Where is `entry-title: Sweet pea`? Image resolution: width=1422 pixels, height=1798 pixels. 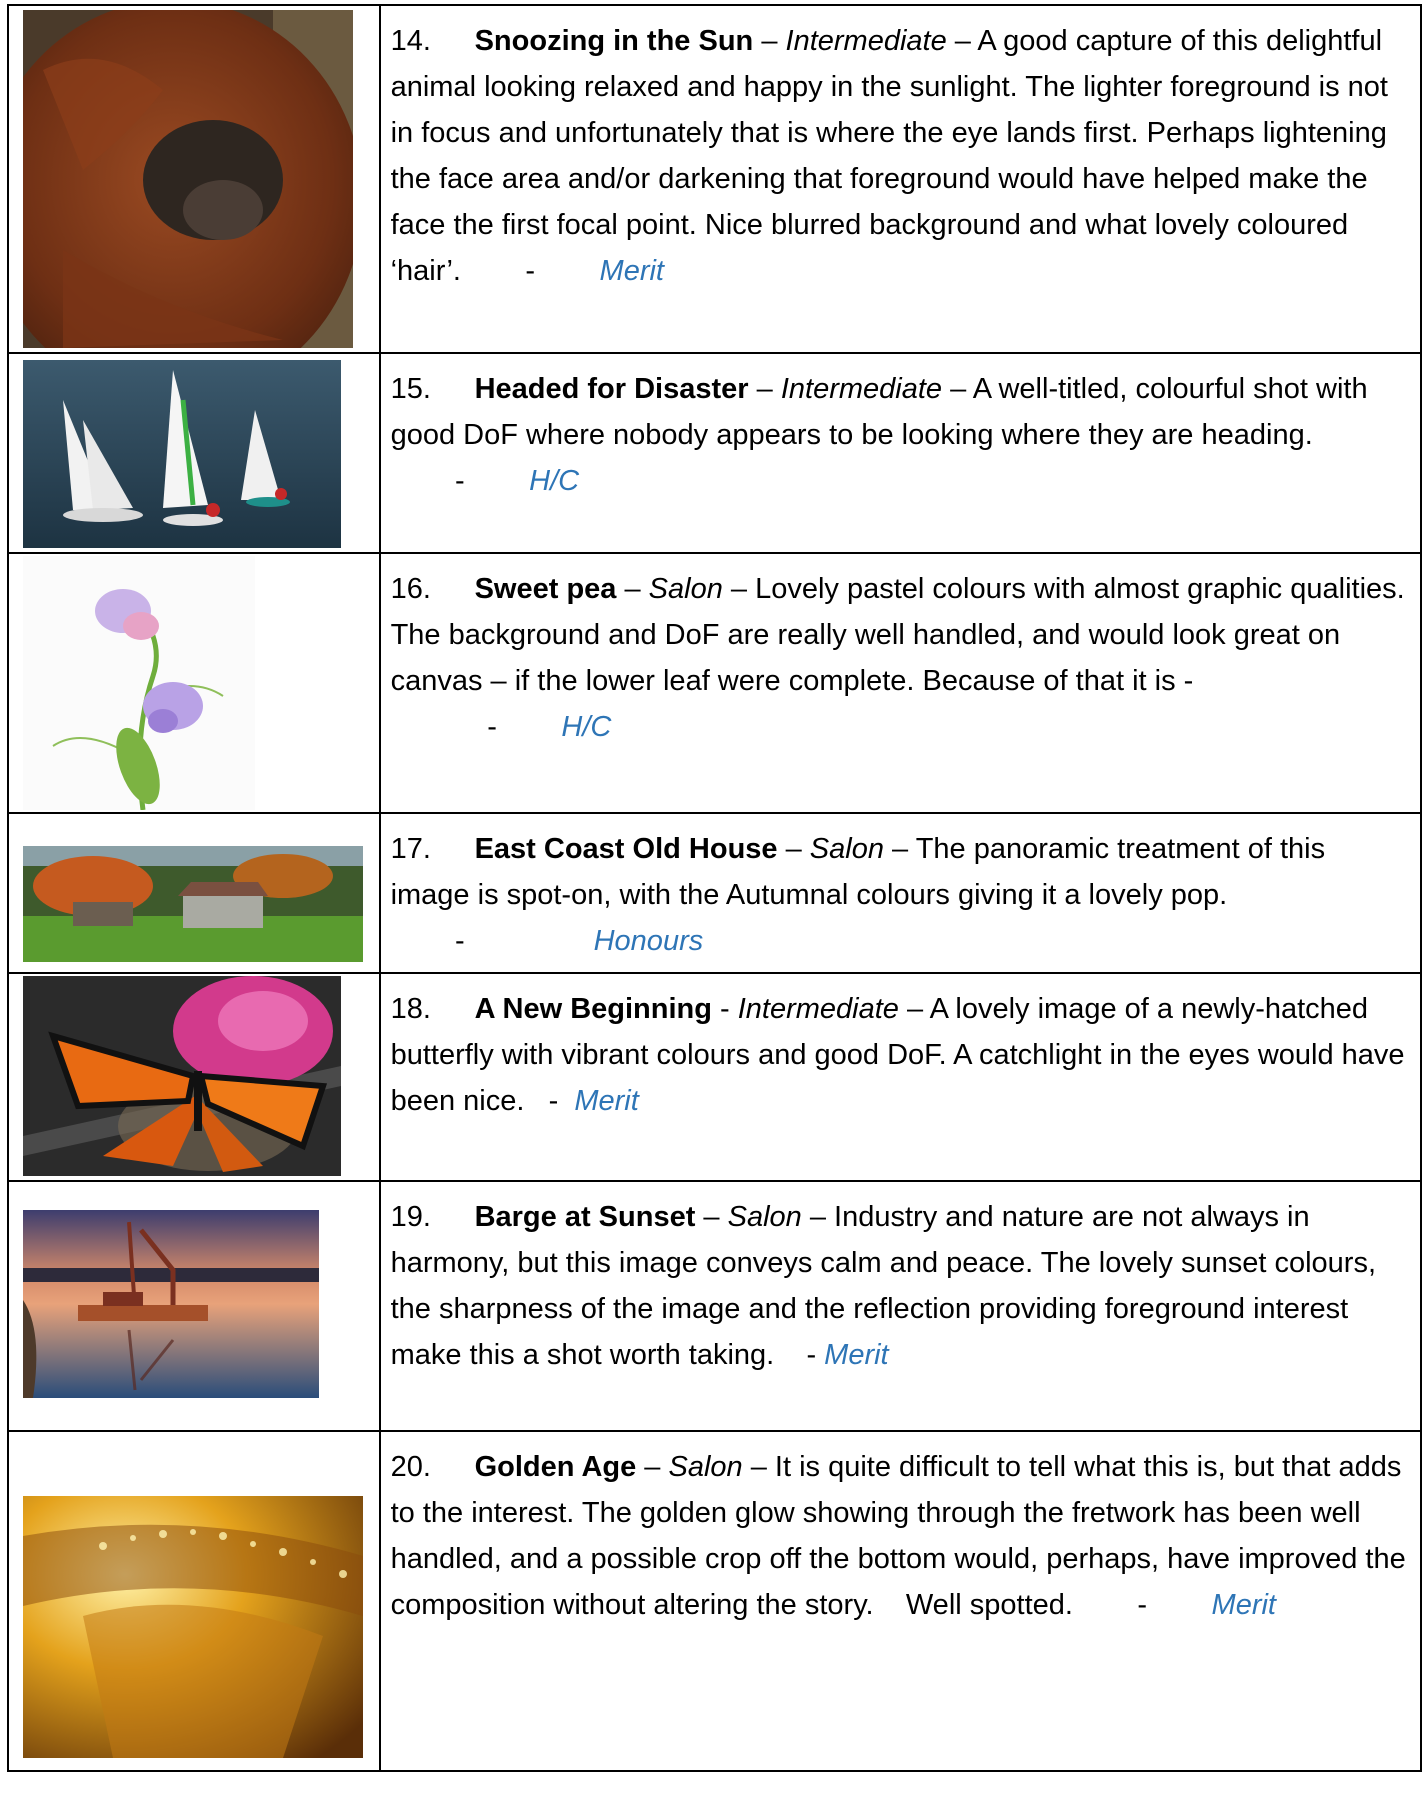 entry-title: Sweet pea is located at coordinates (545, 589).